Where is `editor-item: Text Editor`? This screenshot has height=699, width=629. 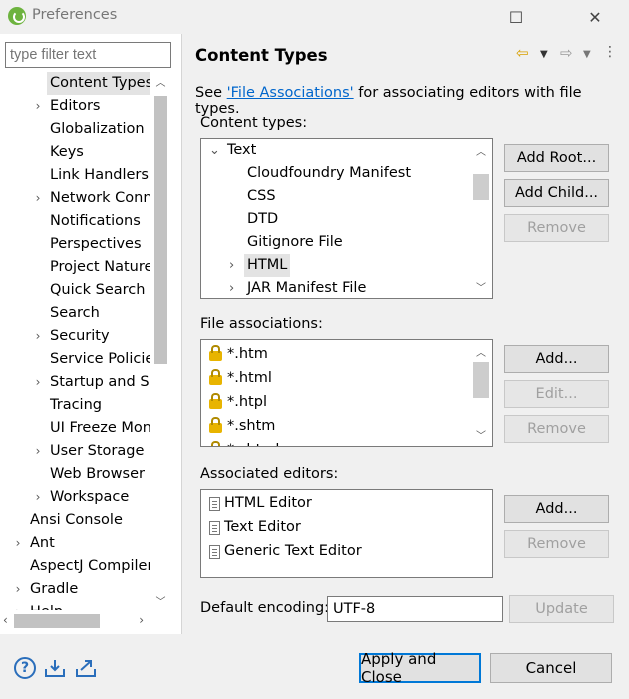
editor-item: Text Editor is located at coordinates (345, 527).